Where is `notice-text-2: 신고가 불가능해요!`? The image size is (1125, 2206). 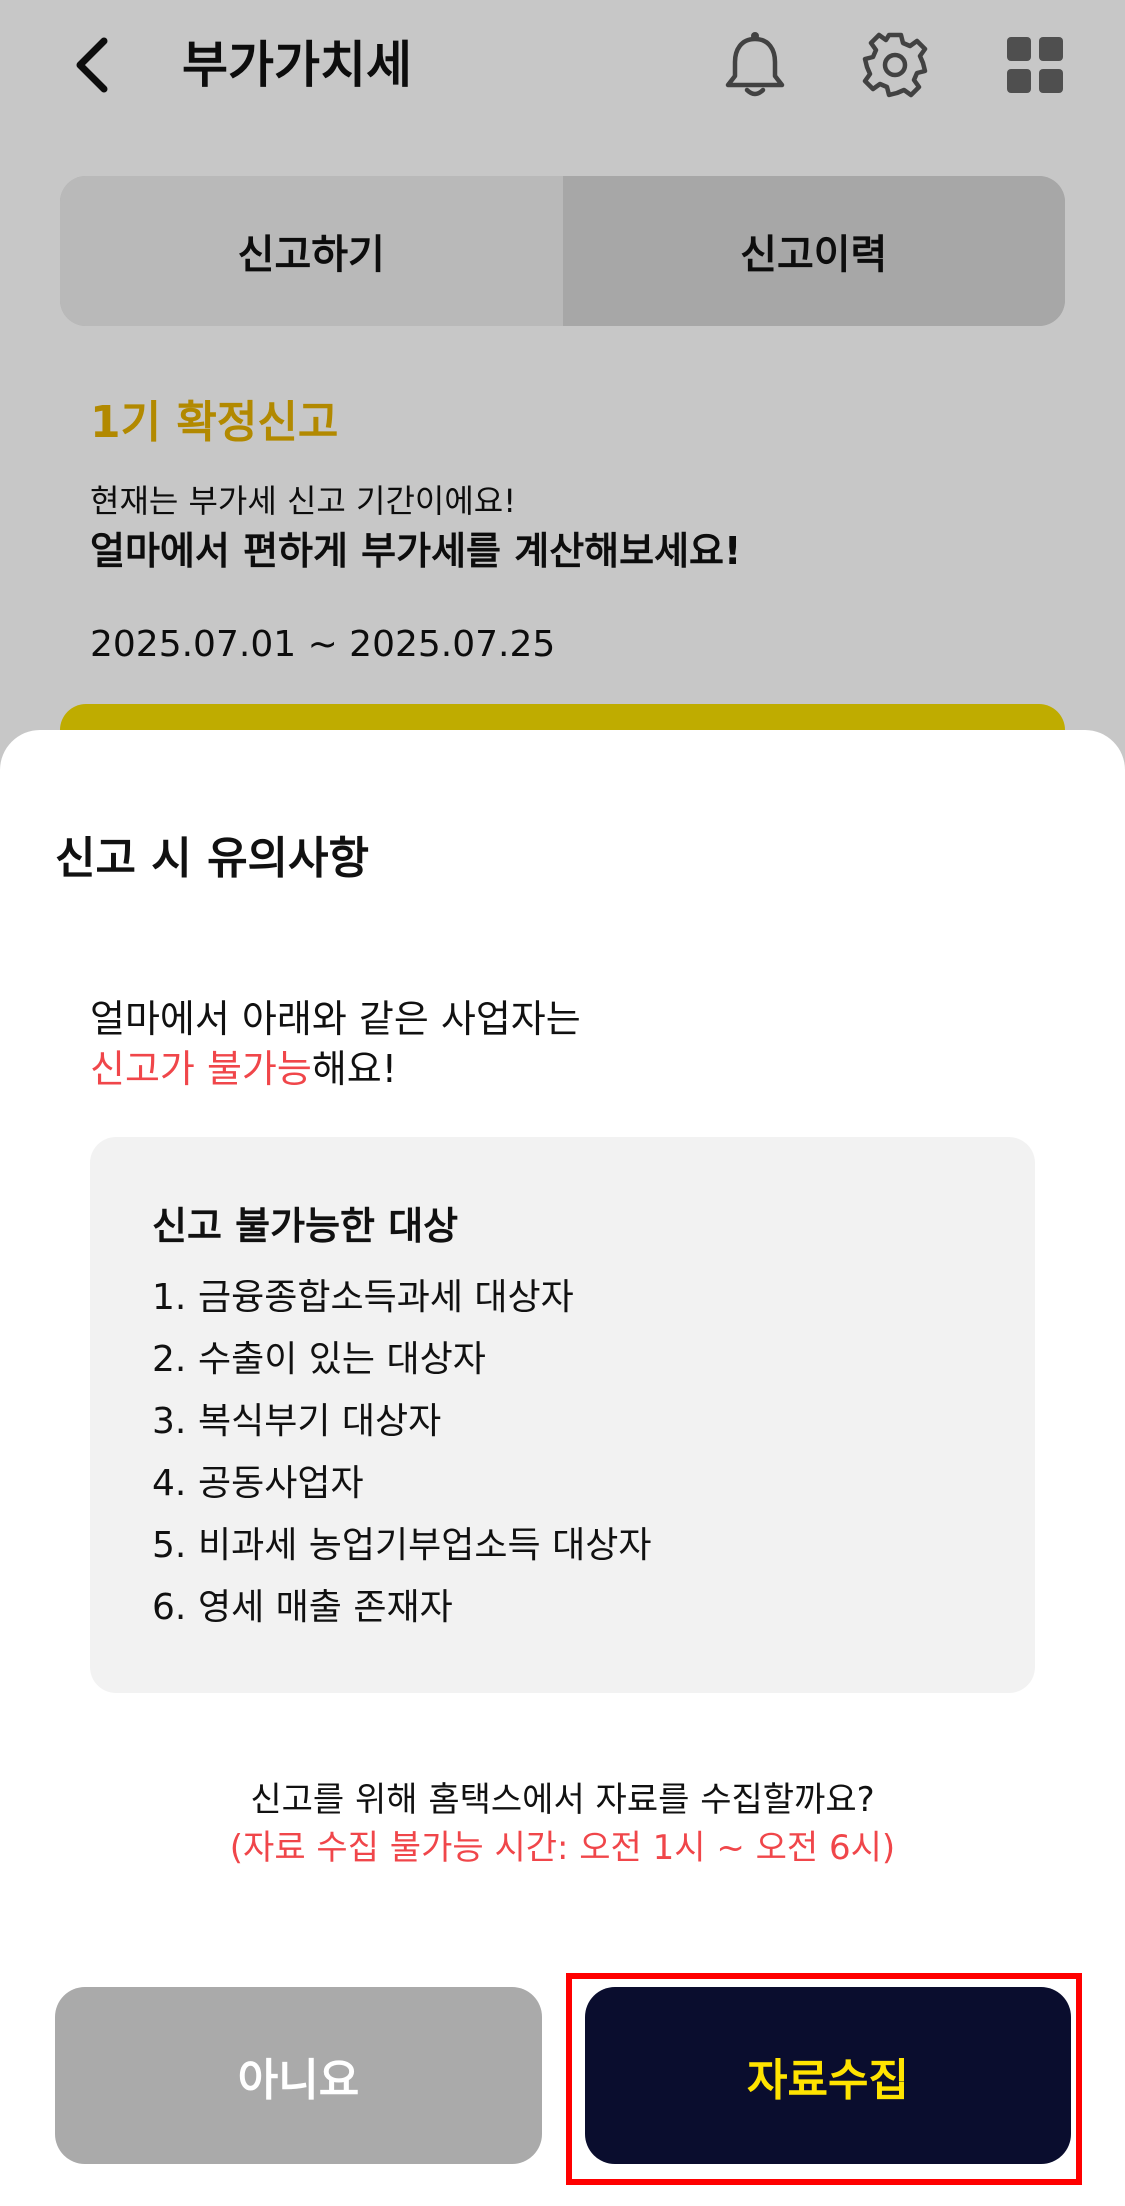
notice-text-2: 신고가 불가능해요! is located at coordinates (243, 1065).